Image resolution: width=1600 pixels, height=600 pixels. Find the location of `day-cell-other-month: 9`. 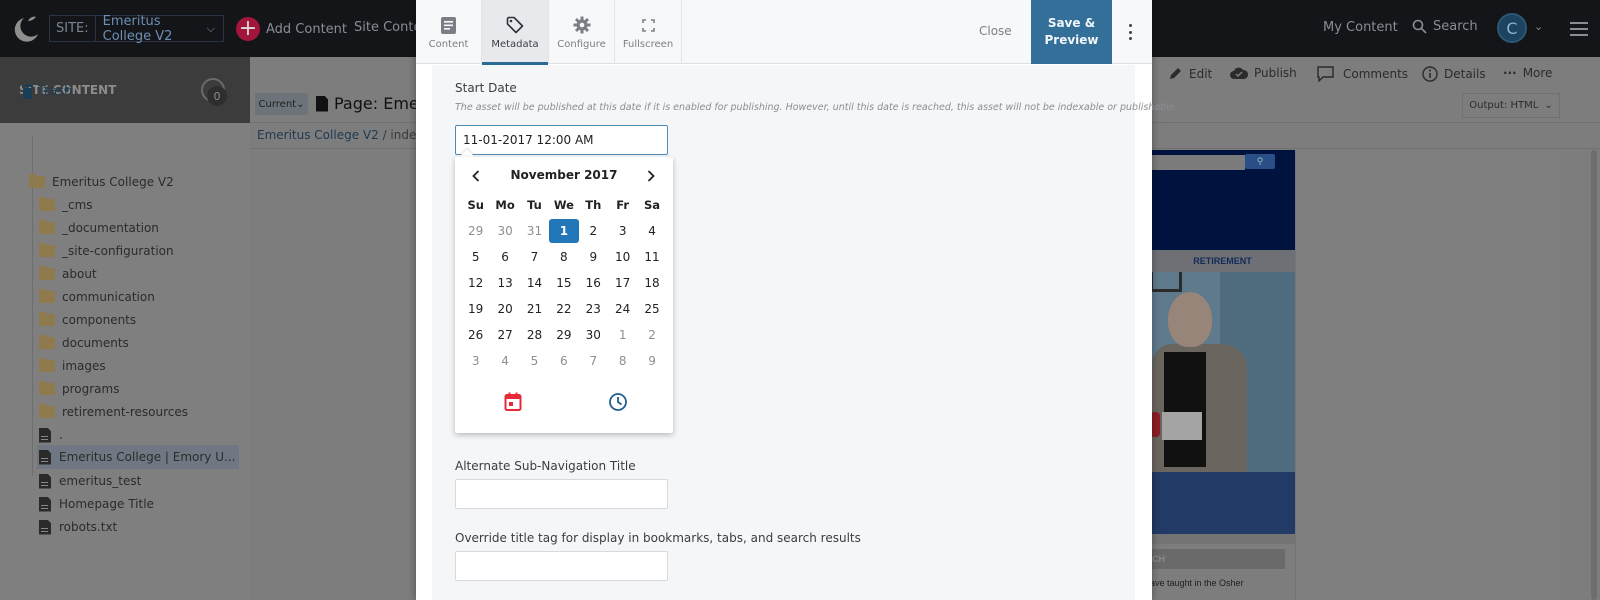

day-cell-other-month: 9 is located at coordinates (651, 361).